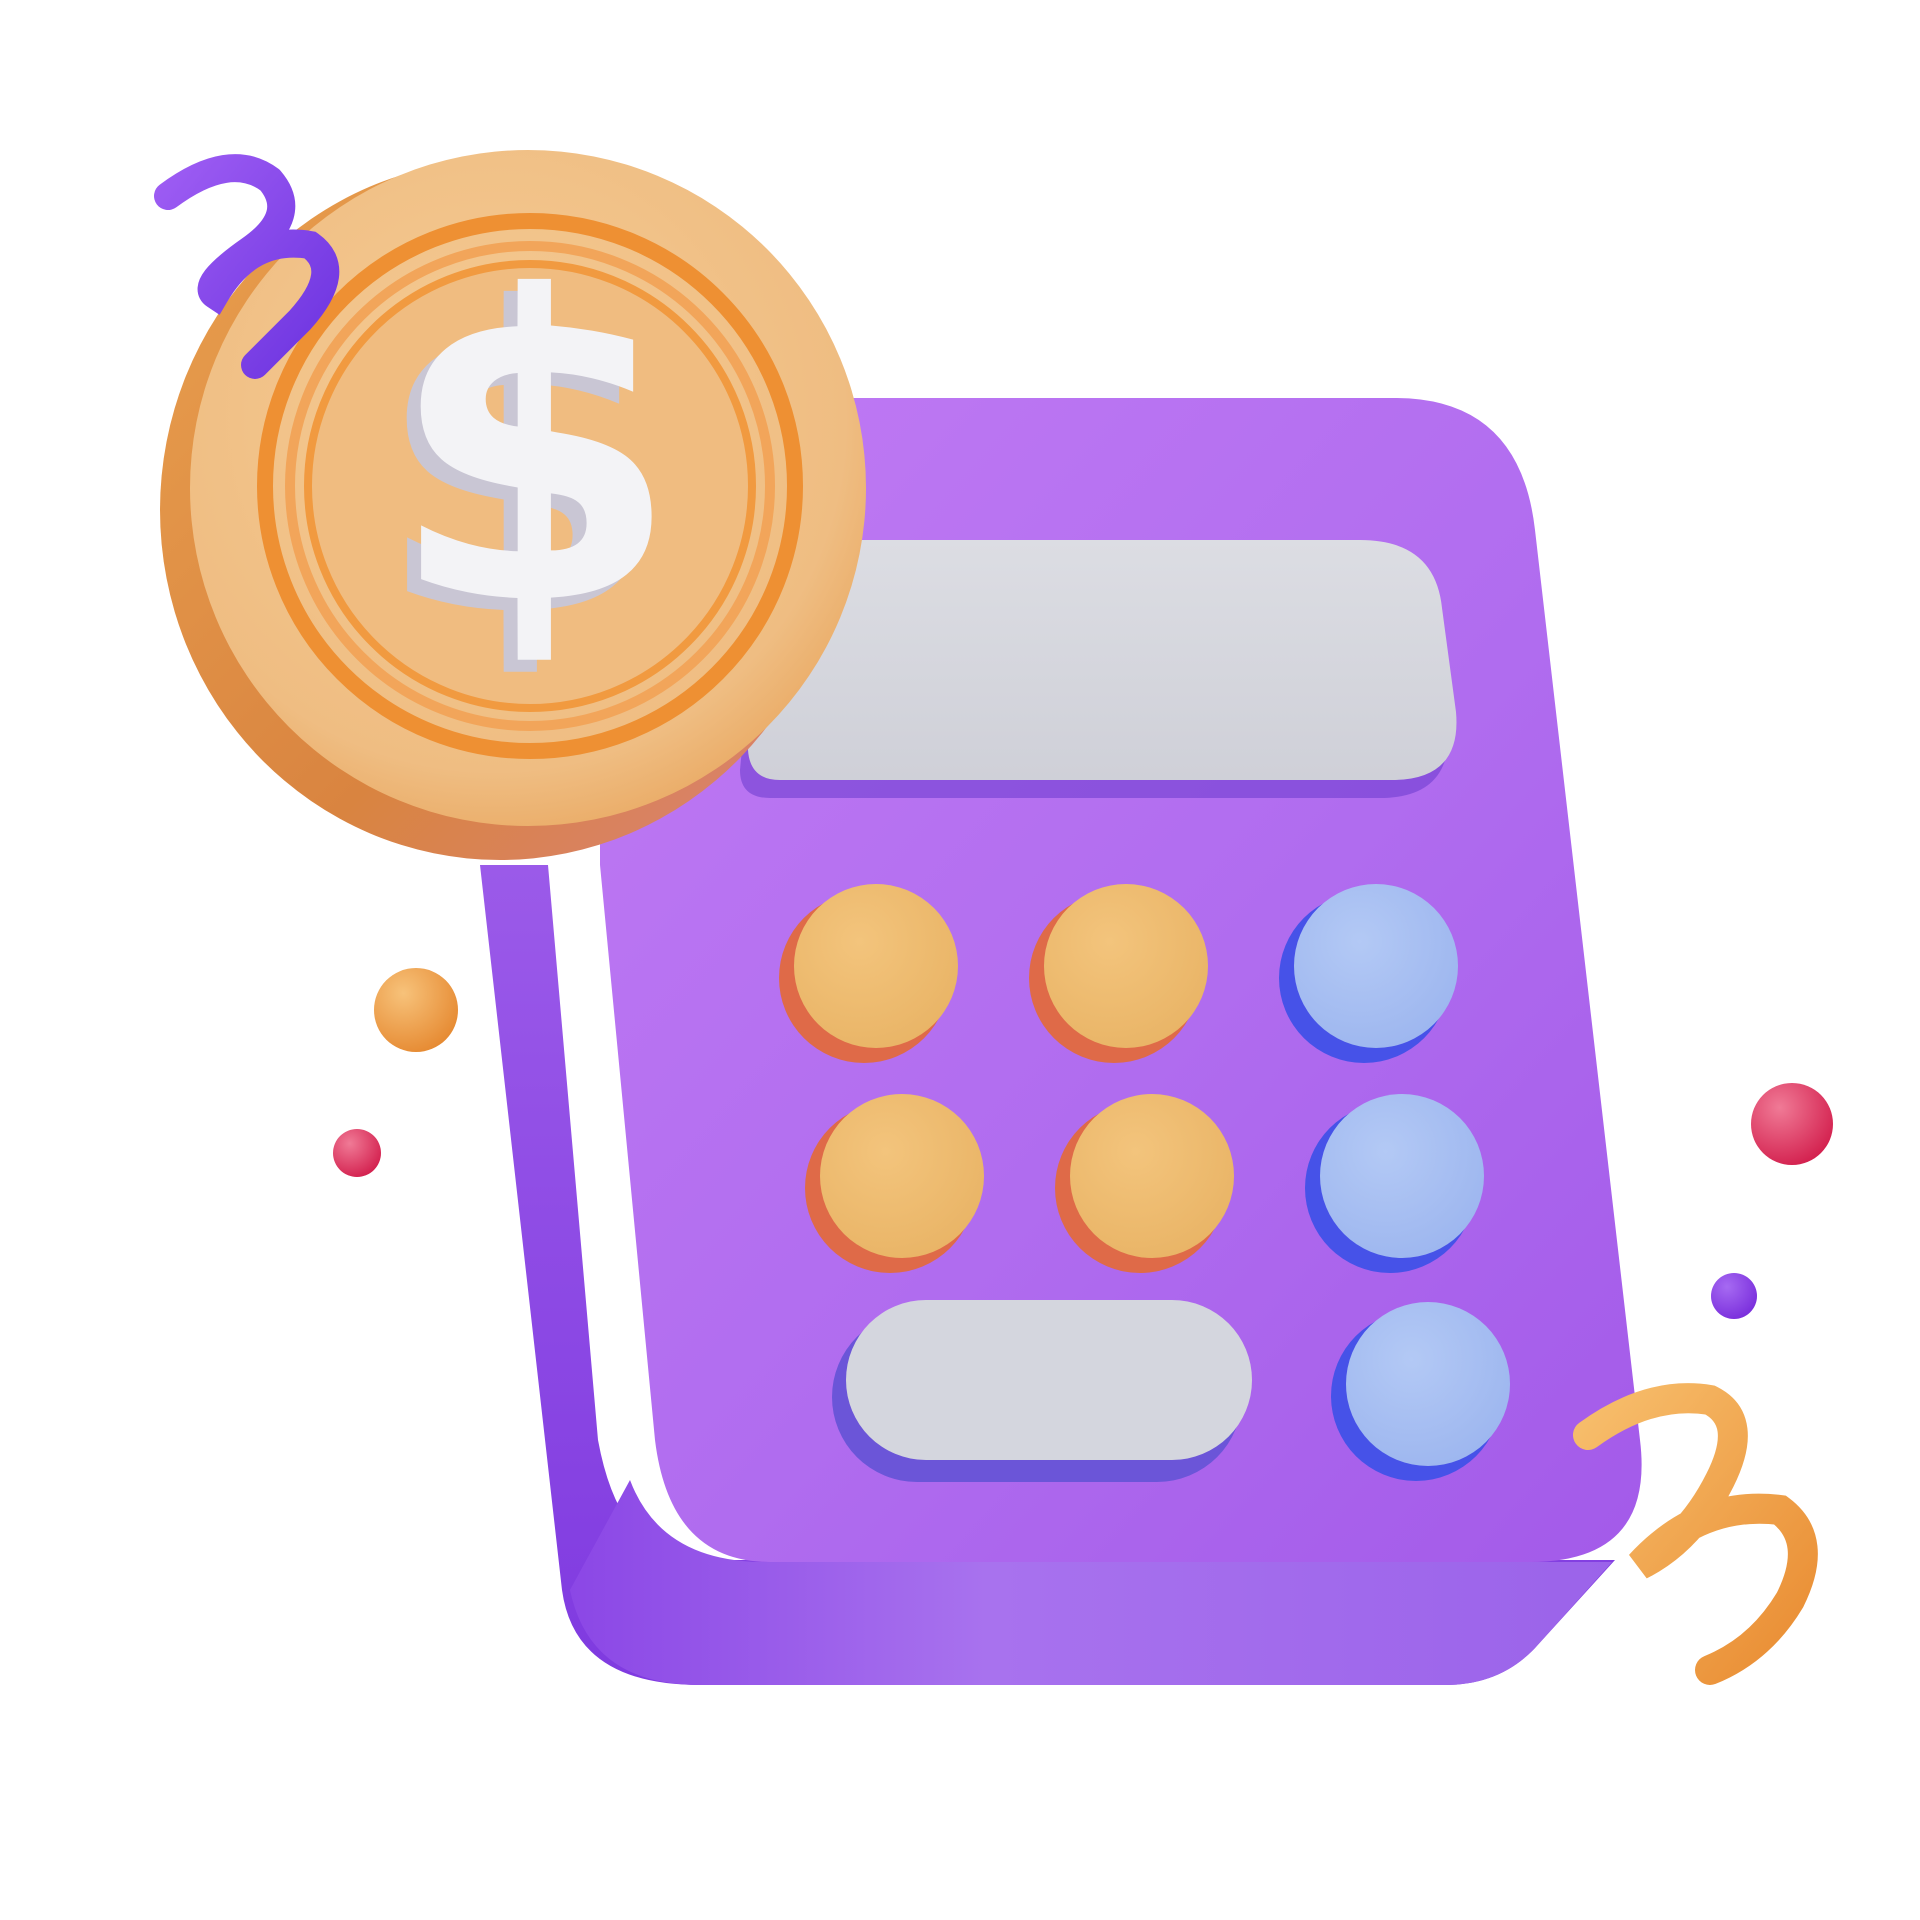  Describe the element at coordinates (416, 1010) in the screenshot. I see `orb-decoration-orange` at that location.